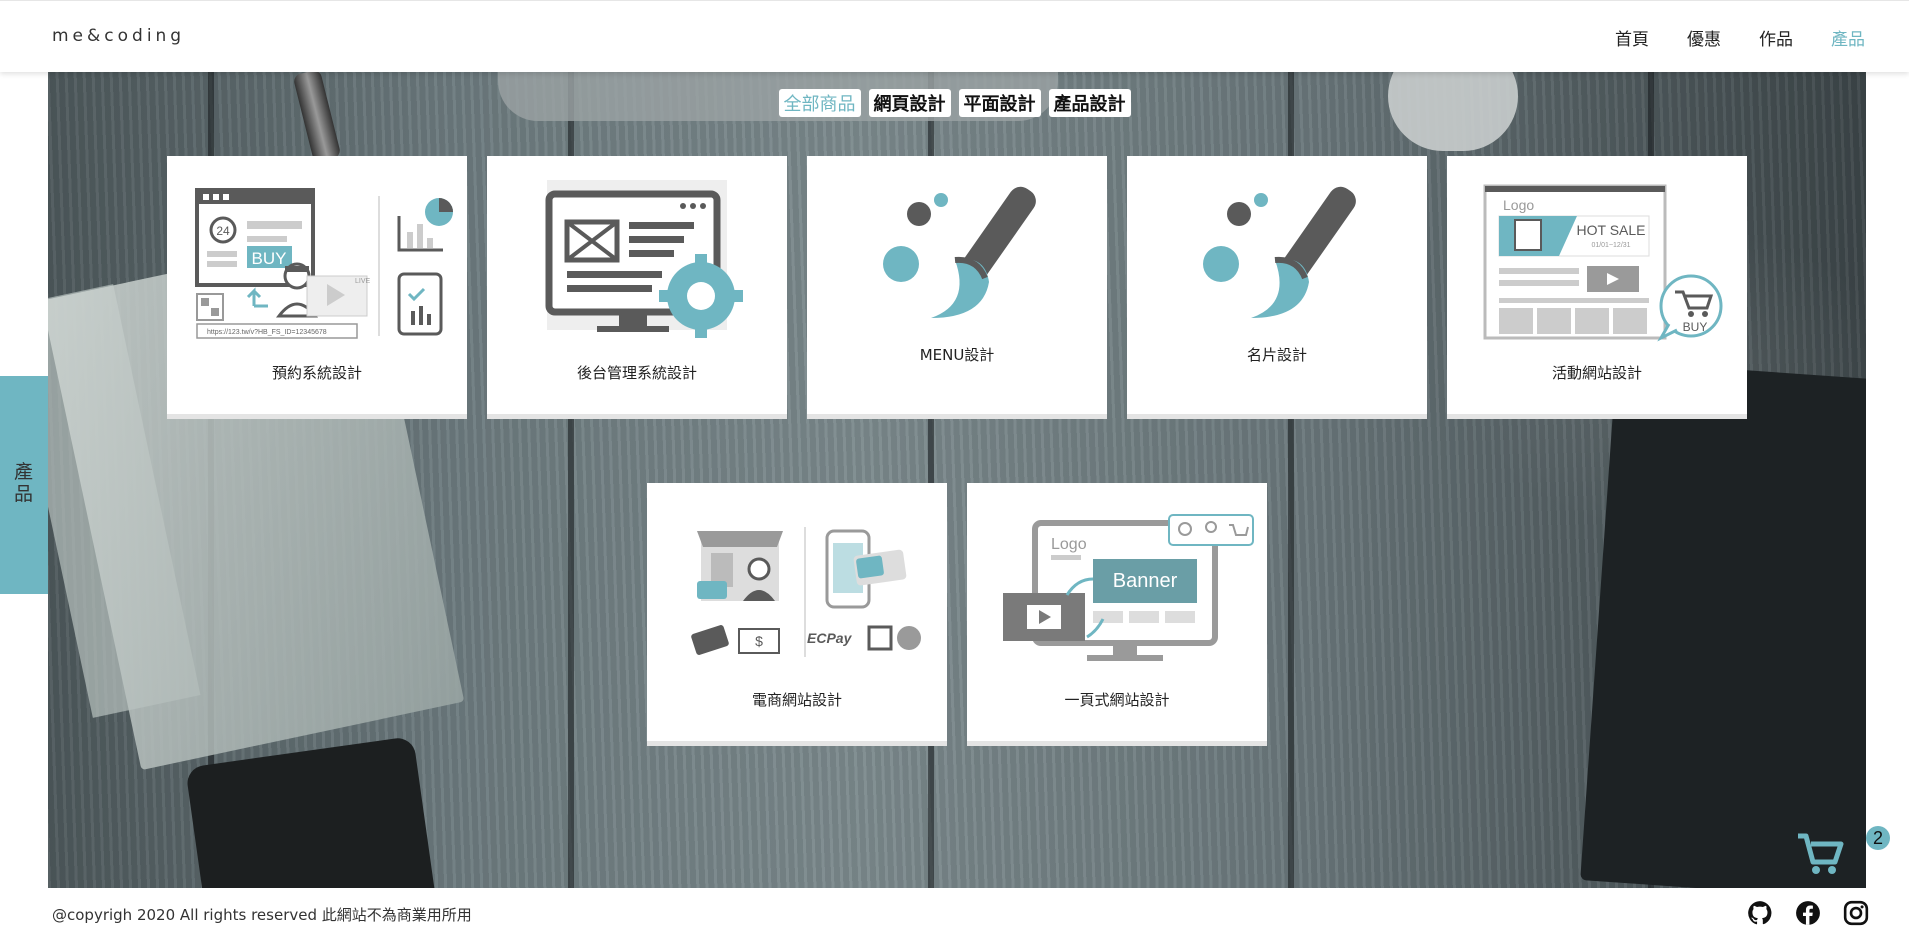 This screenshot has width=1909, height=936. Describe the element at coordinates (1848, 37) in the screenshot. I see `nav-products: 產品` at that location.